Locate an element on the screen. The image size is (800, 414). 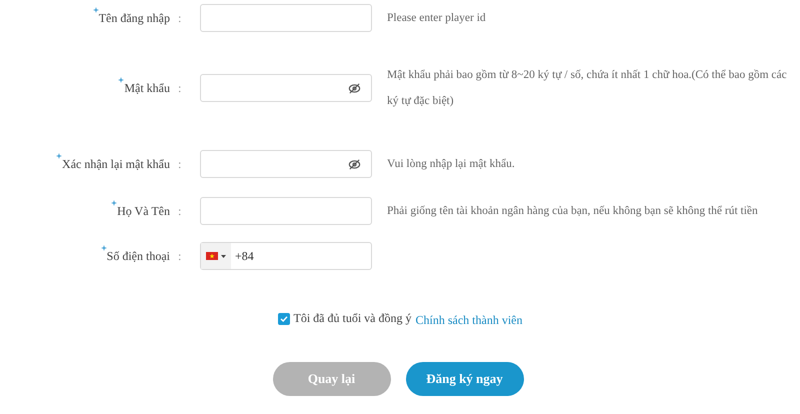
caret-icon is located at coordinates (223, 256).